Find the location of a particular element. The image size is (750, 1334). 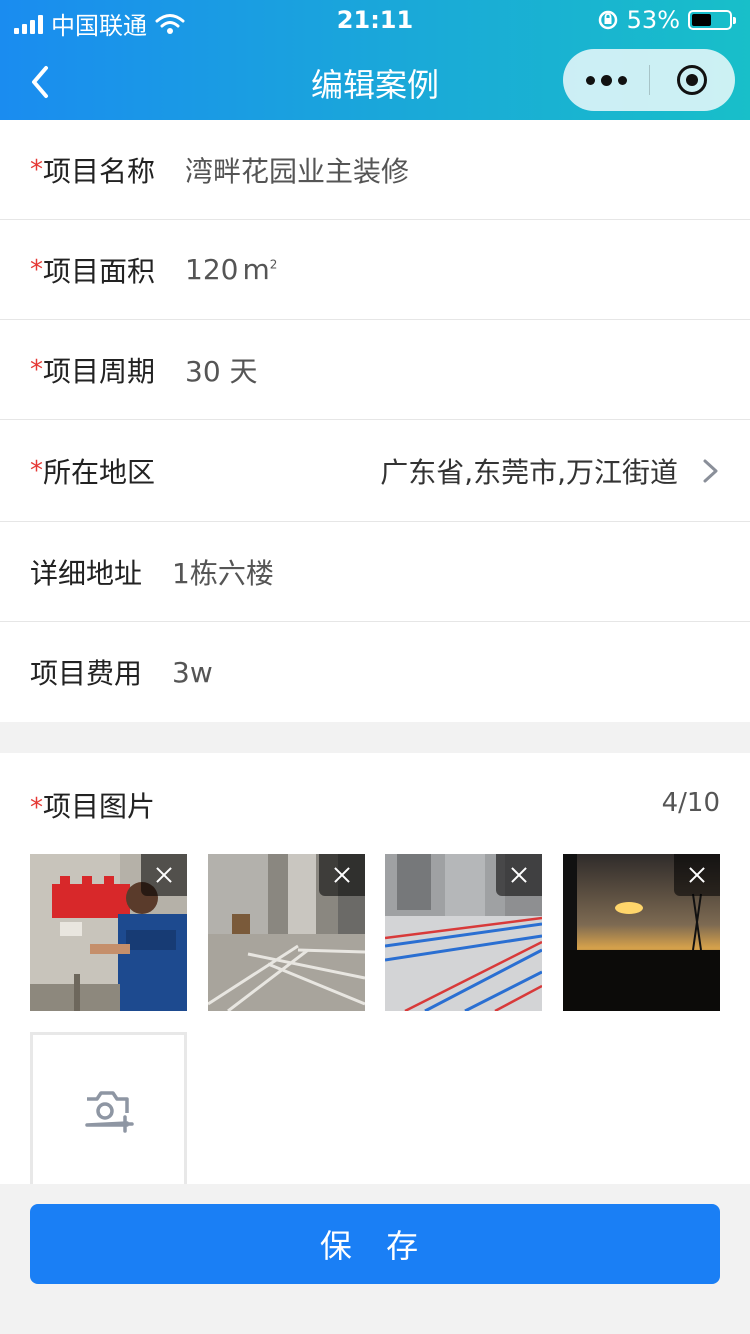

footer: 保 存 is located at coordinates (375, 1259).